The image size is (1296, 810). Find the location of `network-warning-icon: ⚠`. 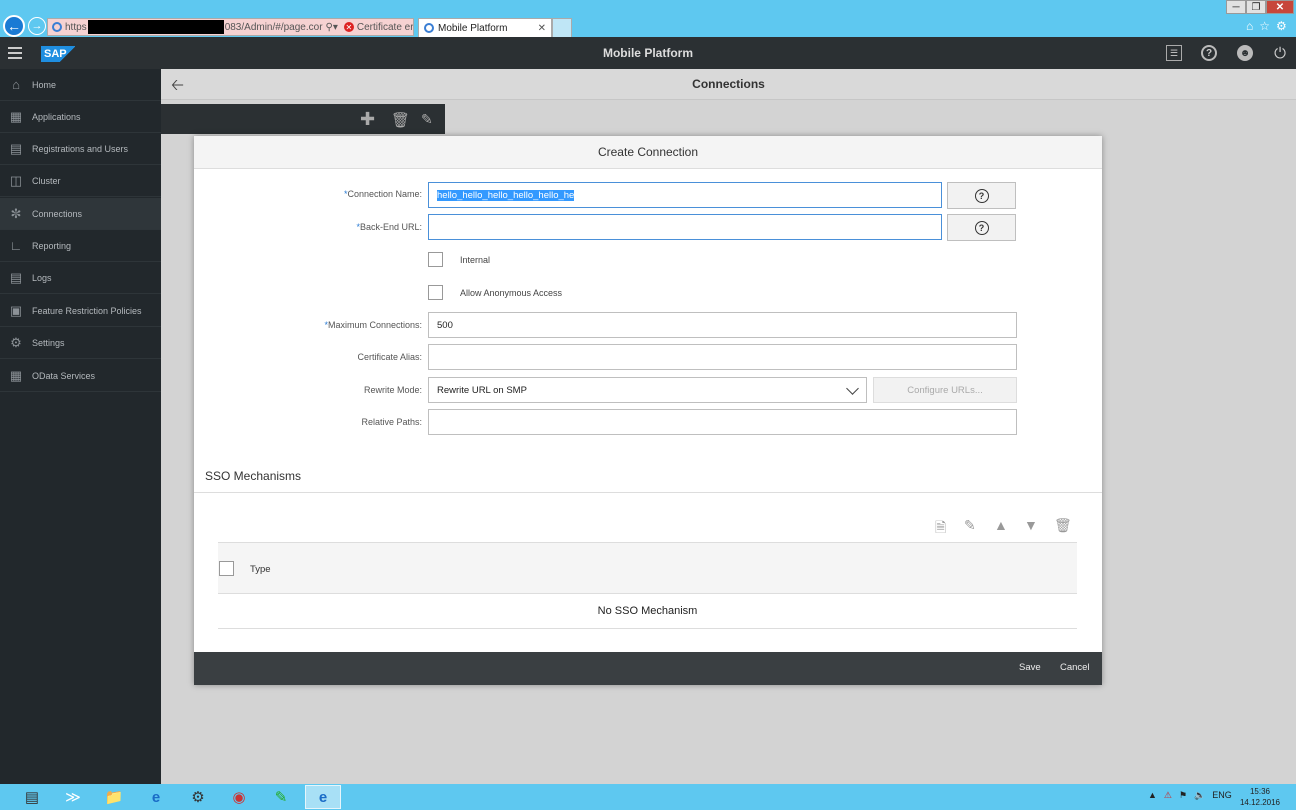

network-warning-icon: ⚠ is located at coordinates (1168, 795).